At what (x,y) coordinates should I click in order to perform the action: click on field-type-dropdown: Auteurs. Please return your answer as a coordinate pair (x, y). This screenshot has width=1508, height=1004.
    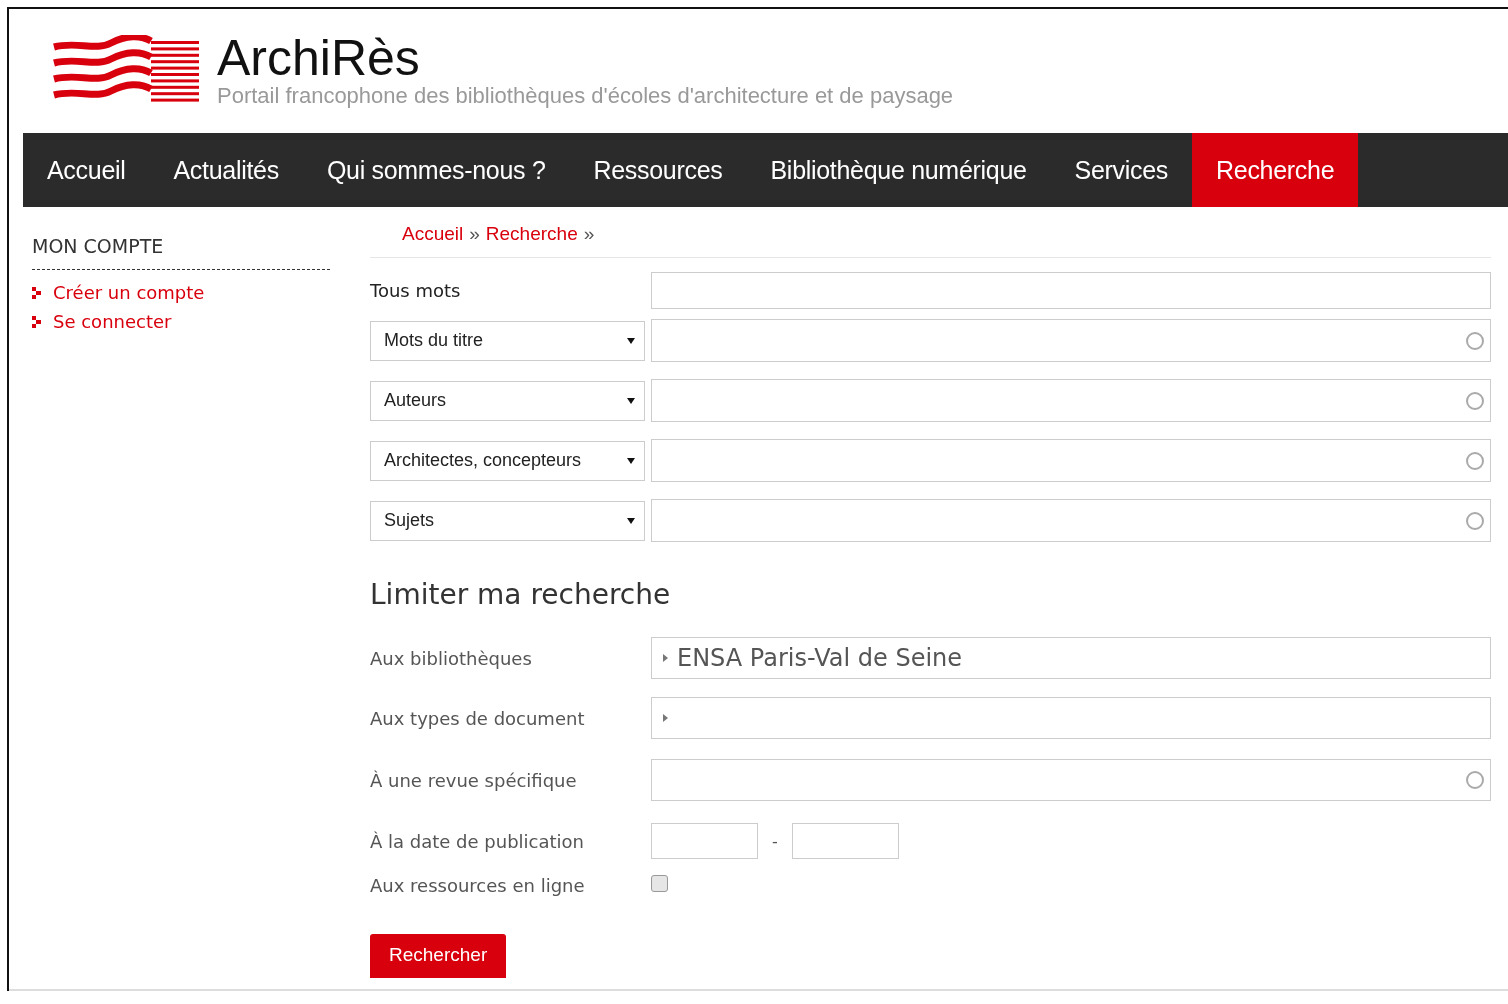
    Looking at the image, I should click on (507, 400).